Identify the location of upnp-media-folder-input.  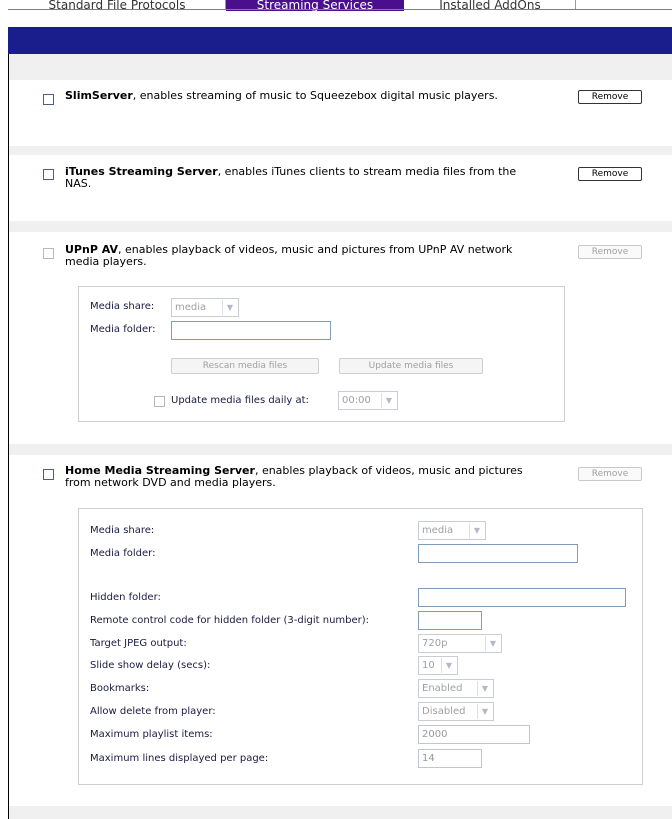
(251, 330).